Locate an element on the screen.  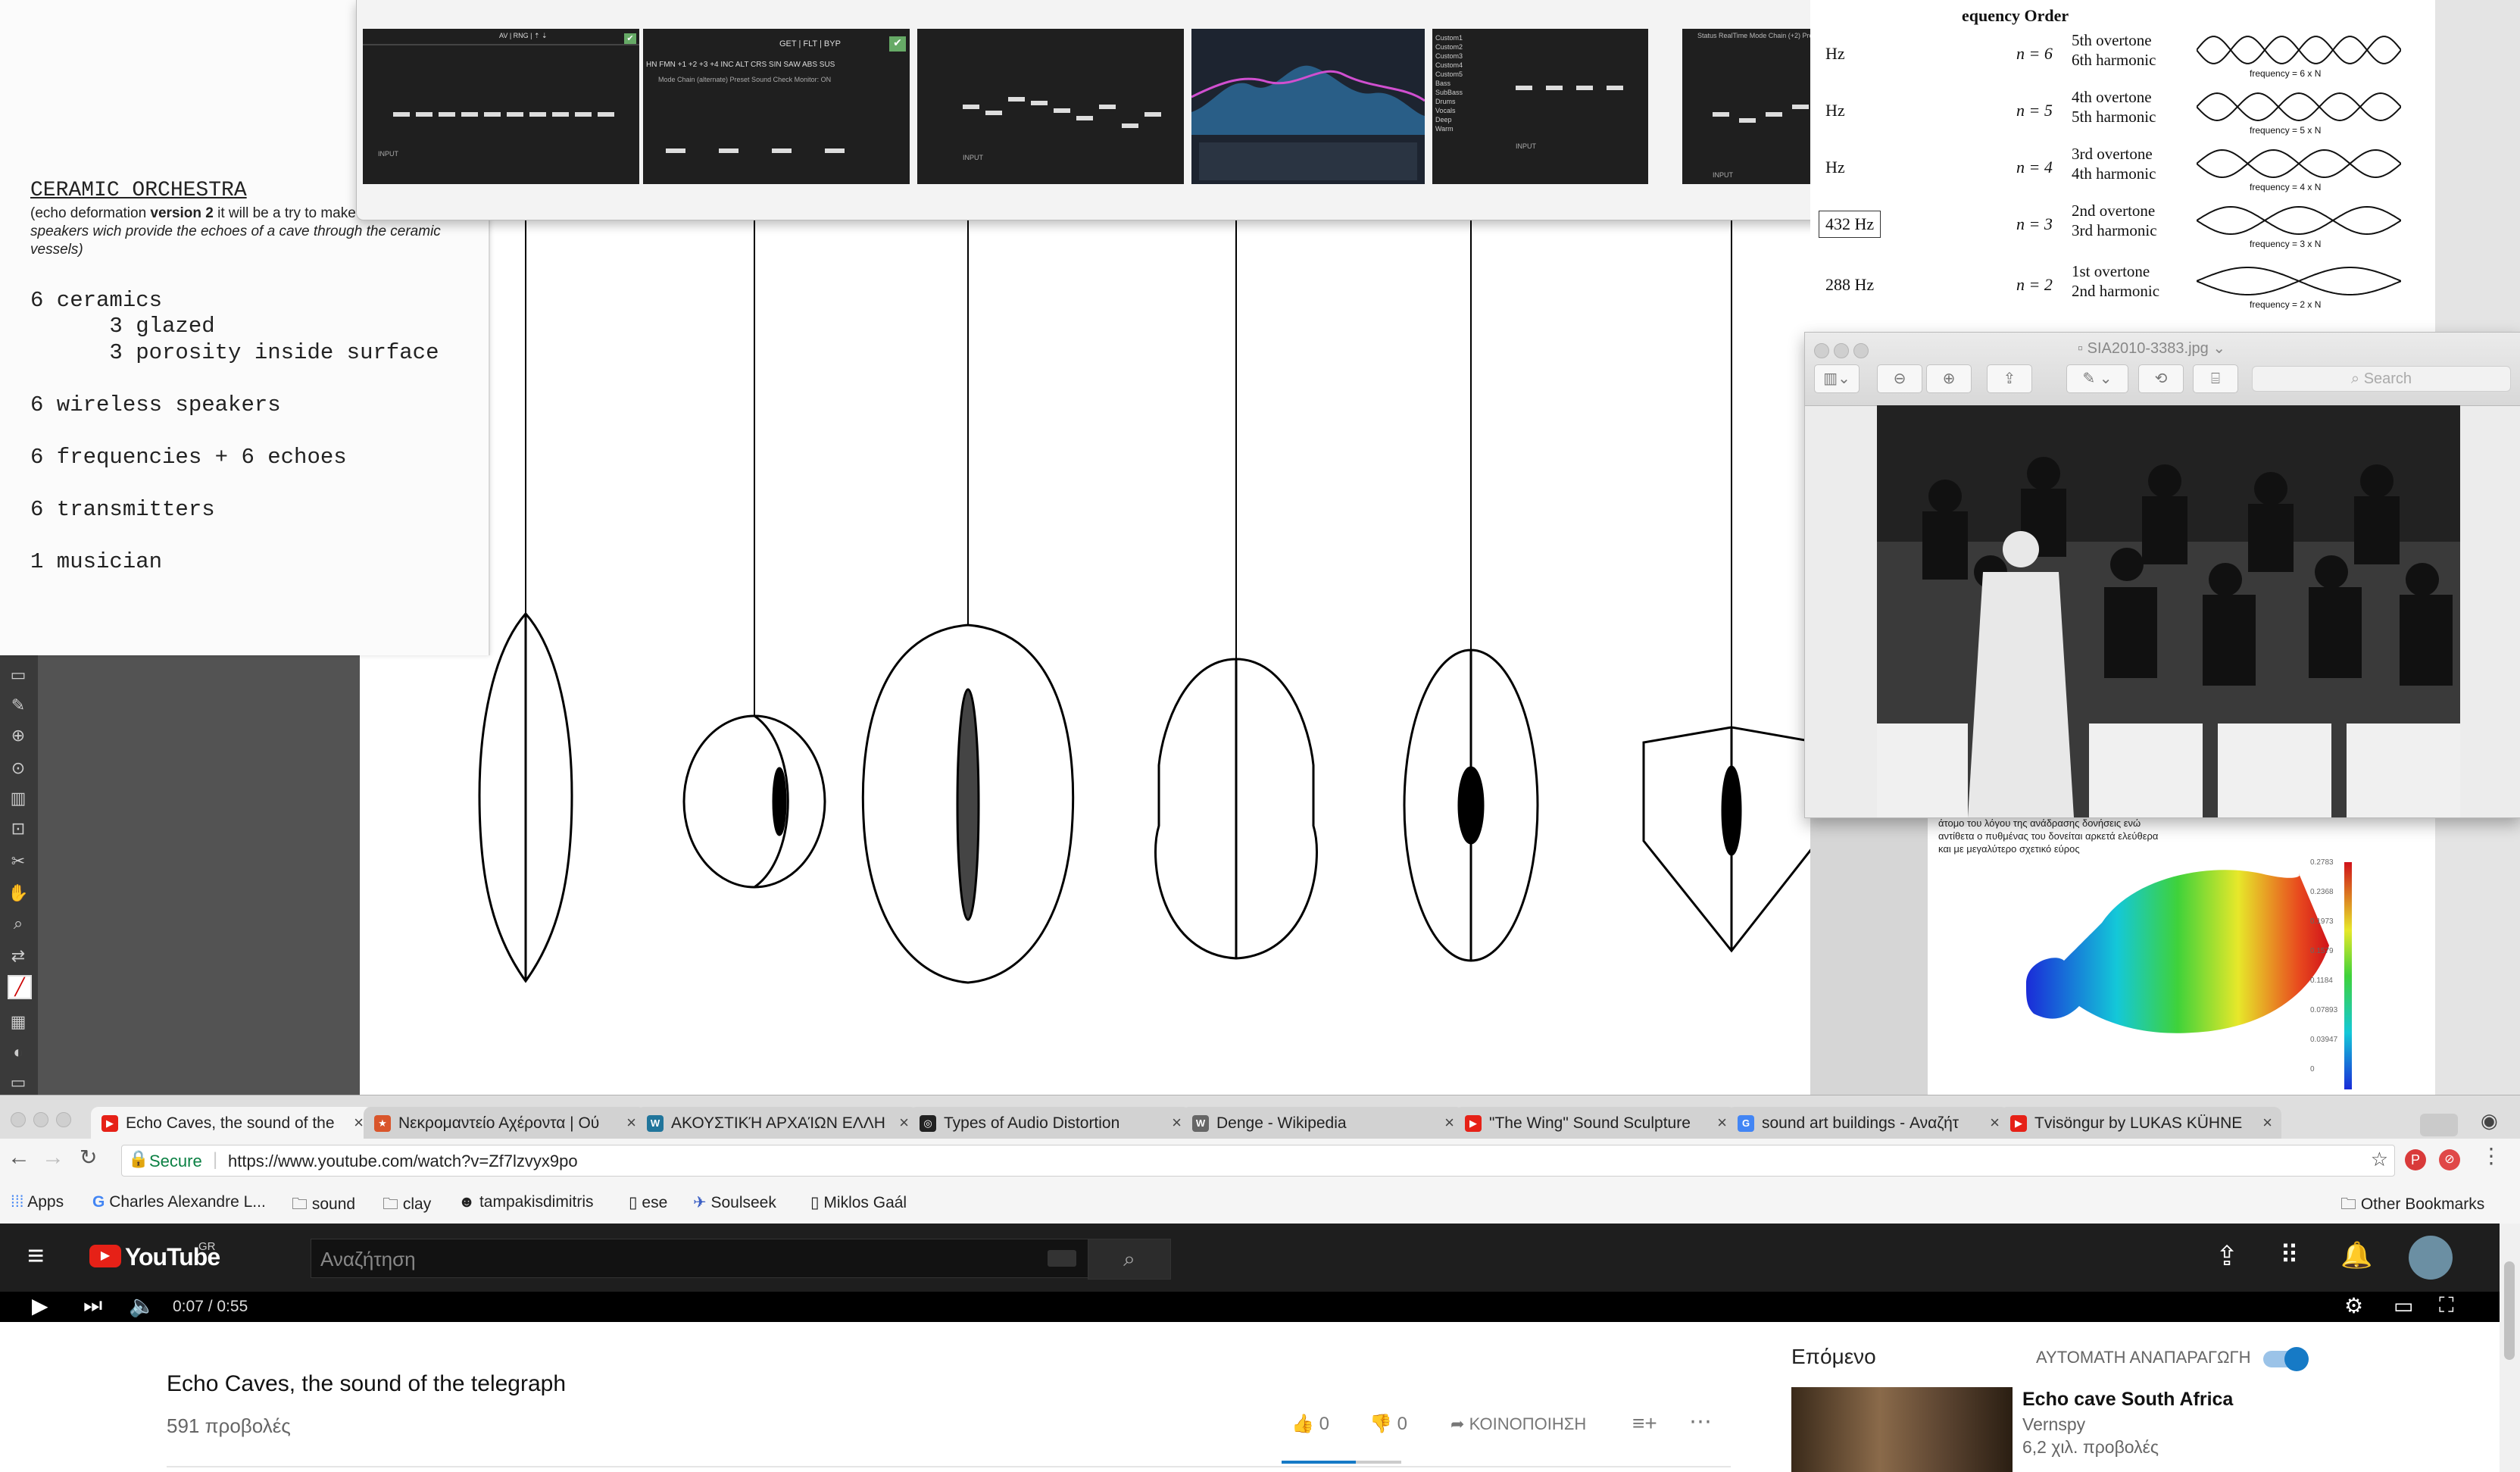
bookmark-sound: 🗀 sound is located at coordinates (323, 1206).